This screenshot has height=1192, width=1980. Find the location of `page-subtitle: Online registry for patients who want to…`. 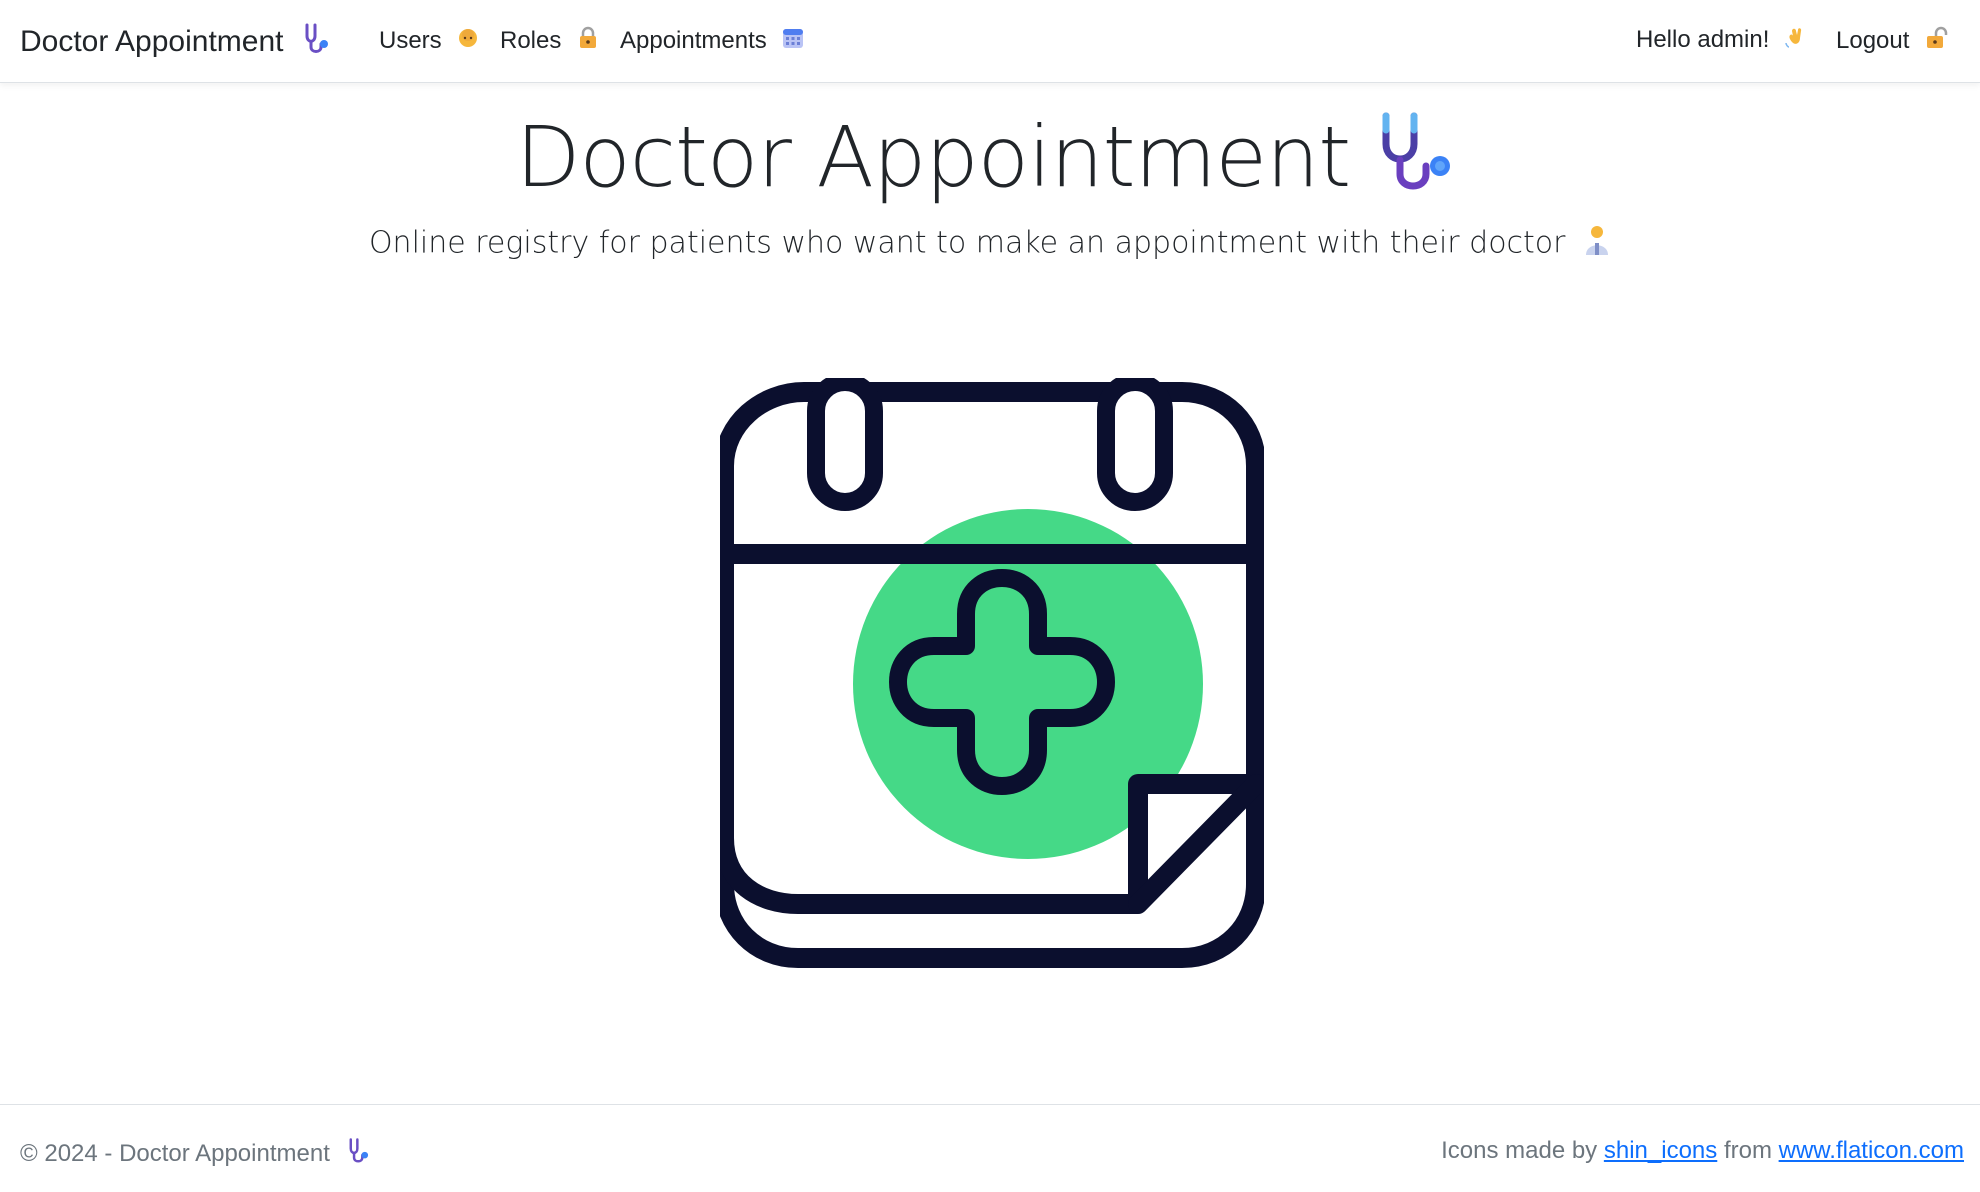

page-subtitle: Online registry for patients who want to… is located at coordinates (990, 244).